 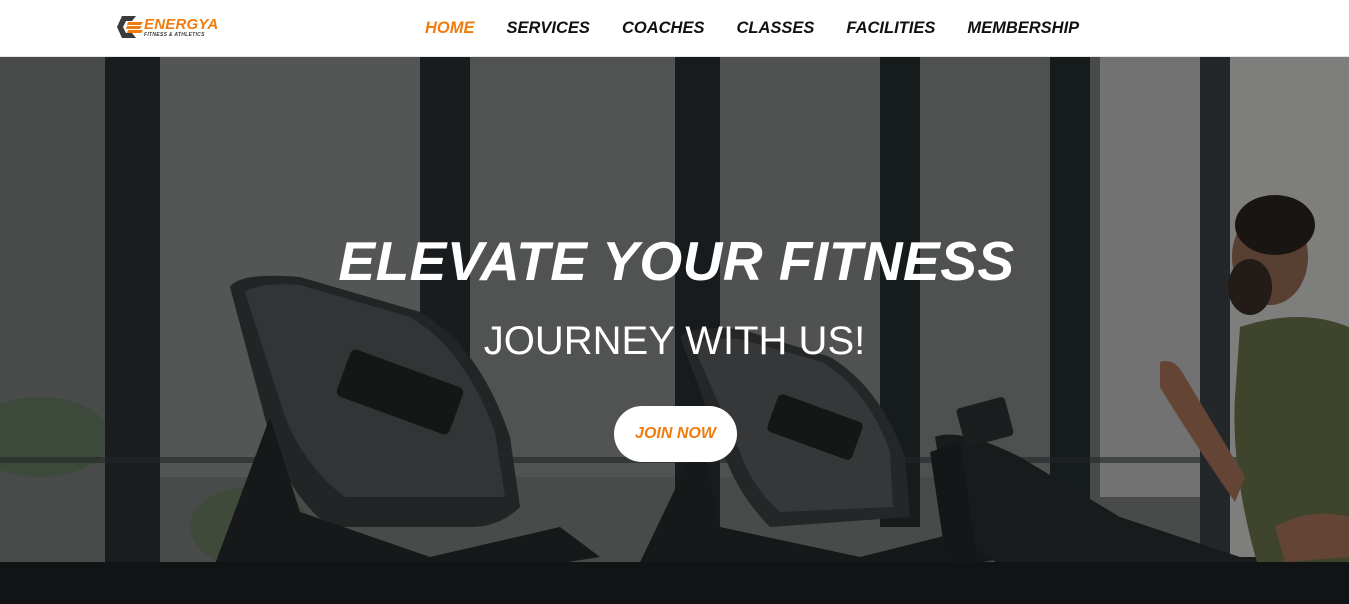 I want to click on brand-text: ENERGYA FITNESS & ATHLETICS, so click(x=181, y=27).